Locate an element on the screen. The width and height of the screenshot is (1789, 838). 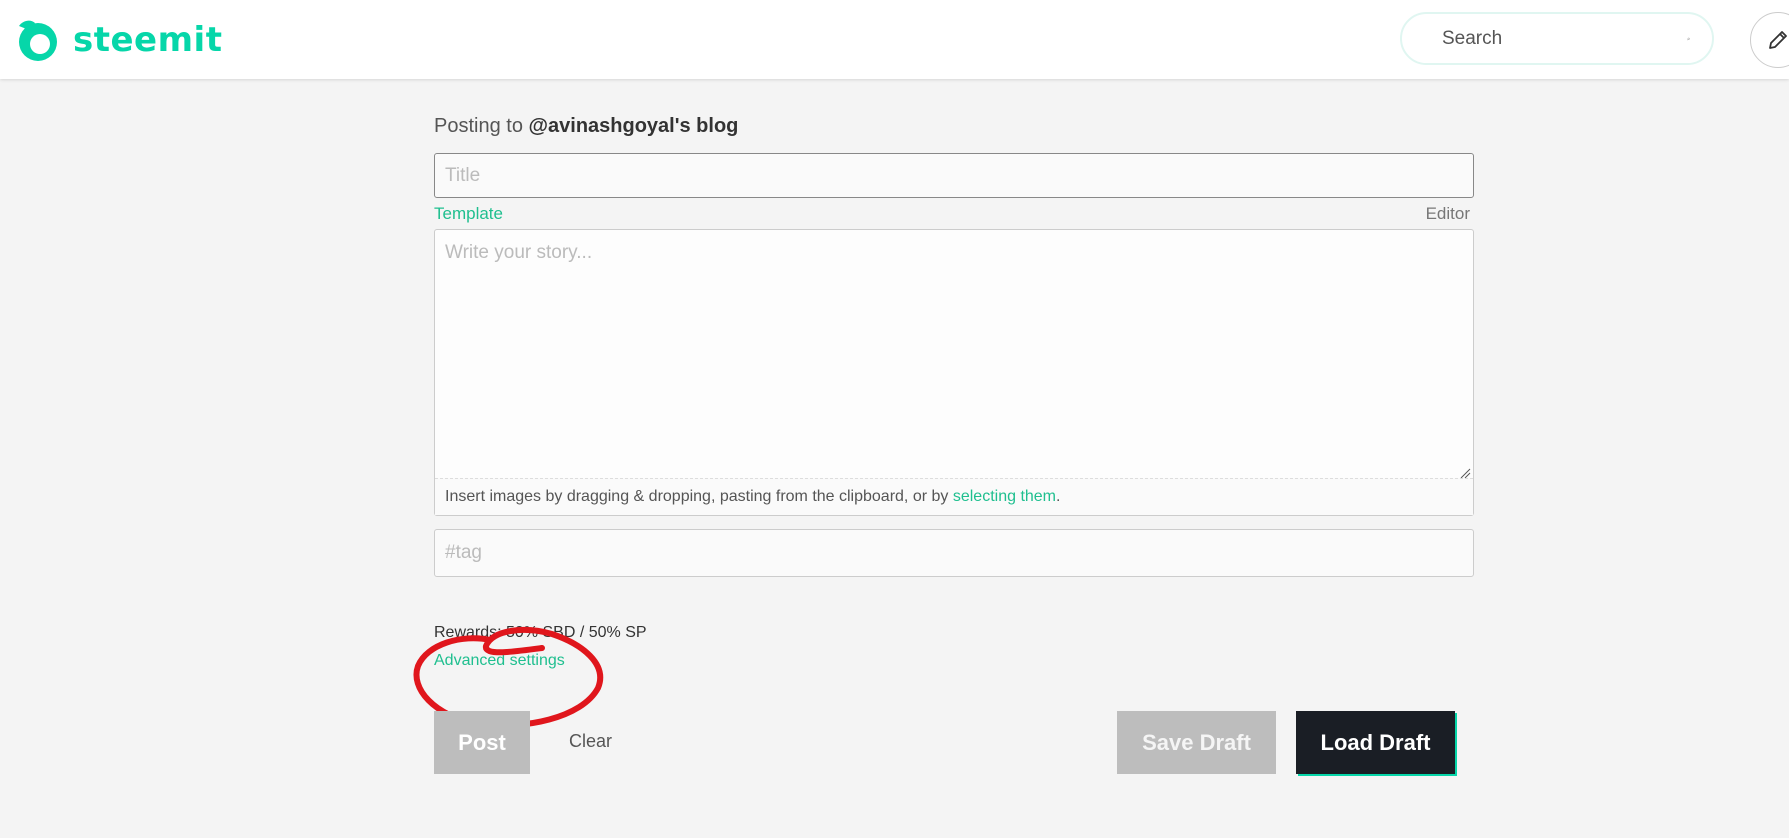
search-icon is located at coordinates (1688, 39).